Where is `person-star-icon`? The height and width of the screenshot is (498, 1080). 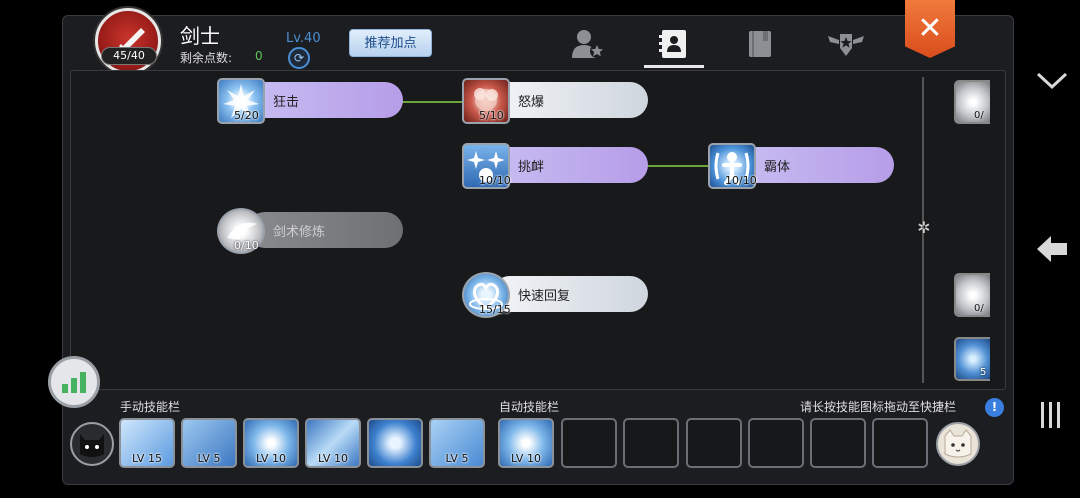 person-star-icon is located at coordinates (588, 44).